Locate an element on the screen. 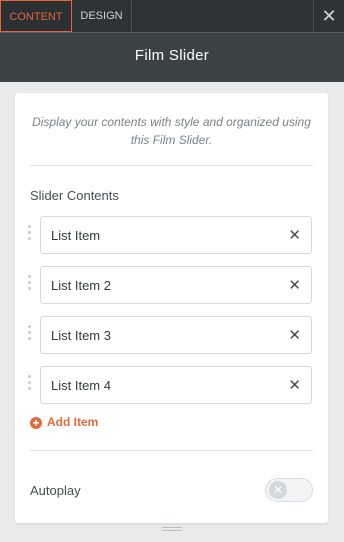 The width and height of the screenshot is (344, 542). toggle-off-icon: ✕ is located at coordinates (278, 490).